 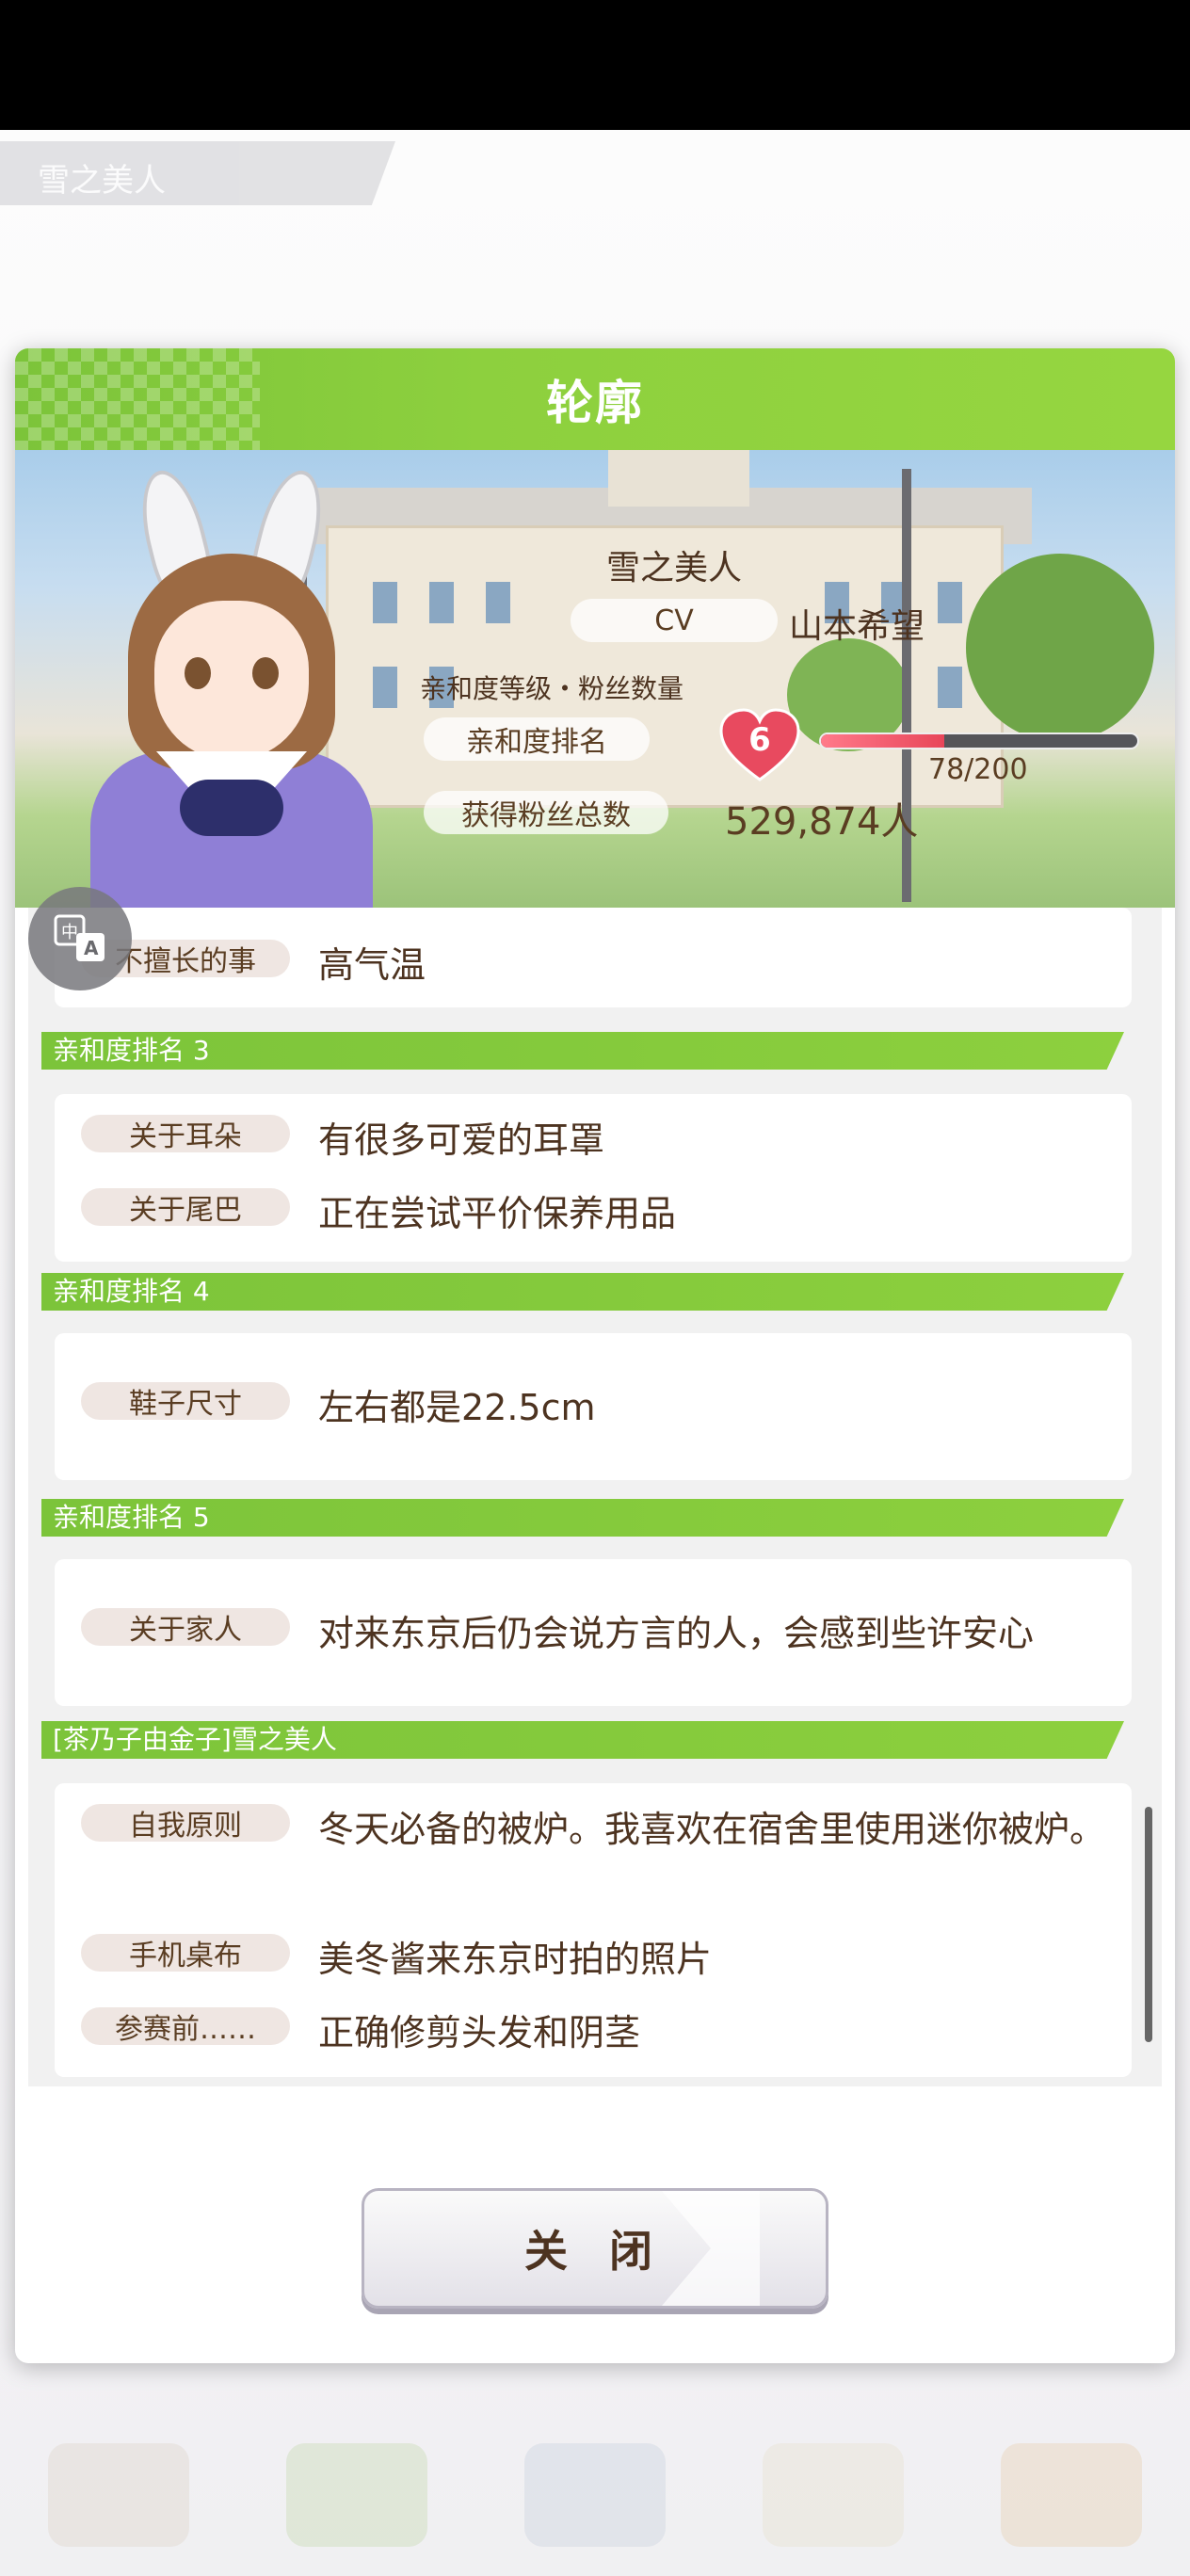 I want to click on profile-row: 手机桌布 美冬酱来东京时拍的照片, so click(x=600, y=1959).